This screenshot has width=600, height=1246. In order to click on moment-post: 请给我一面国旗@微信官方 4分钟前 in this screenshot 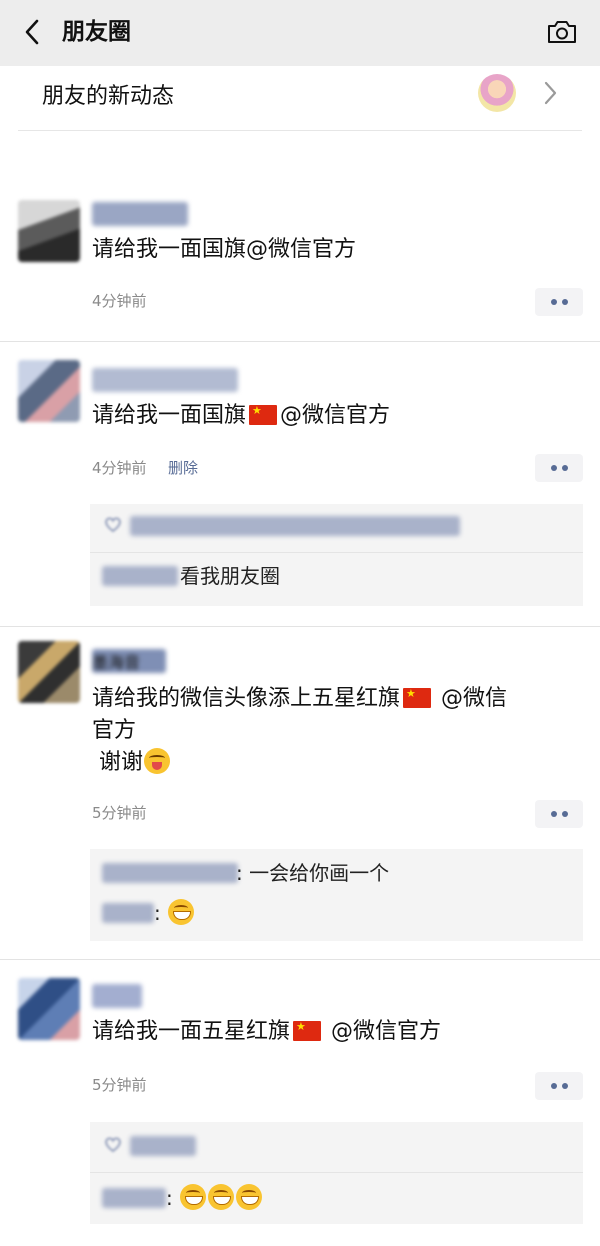, I will do `click(300, 265)`.